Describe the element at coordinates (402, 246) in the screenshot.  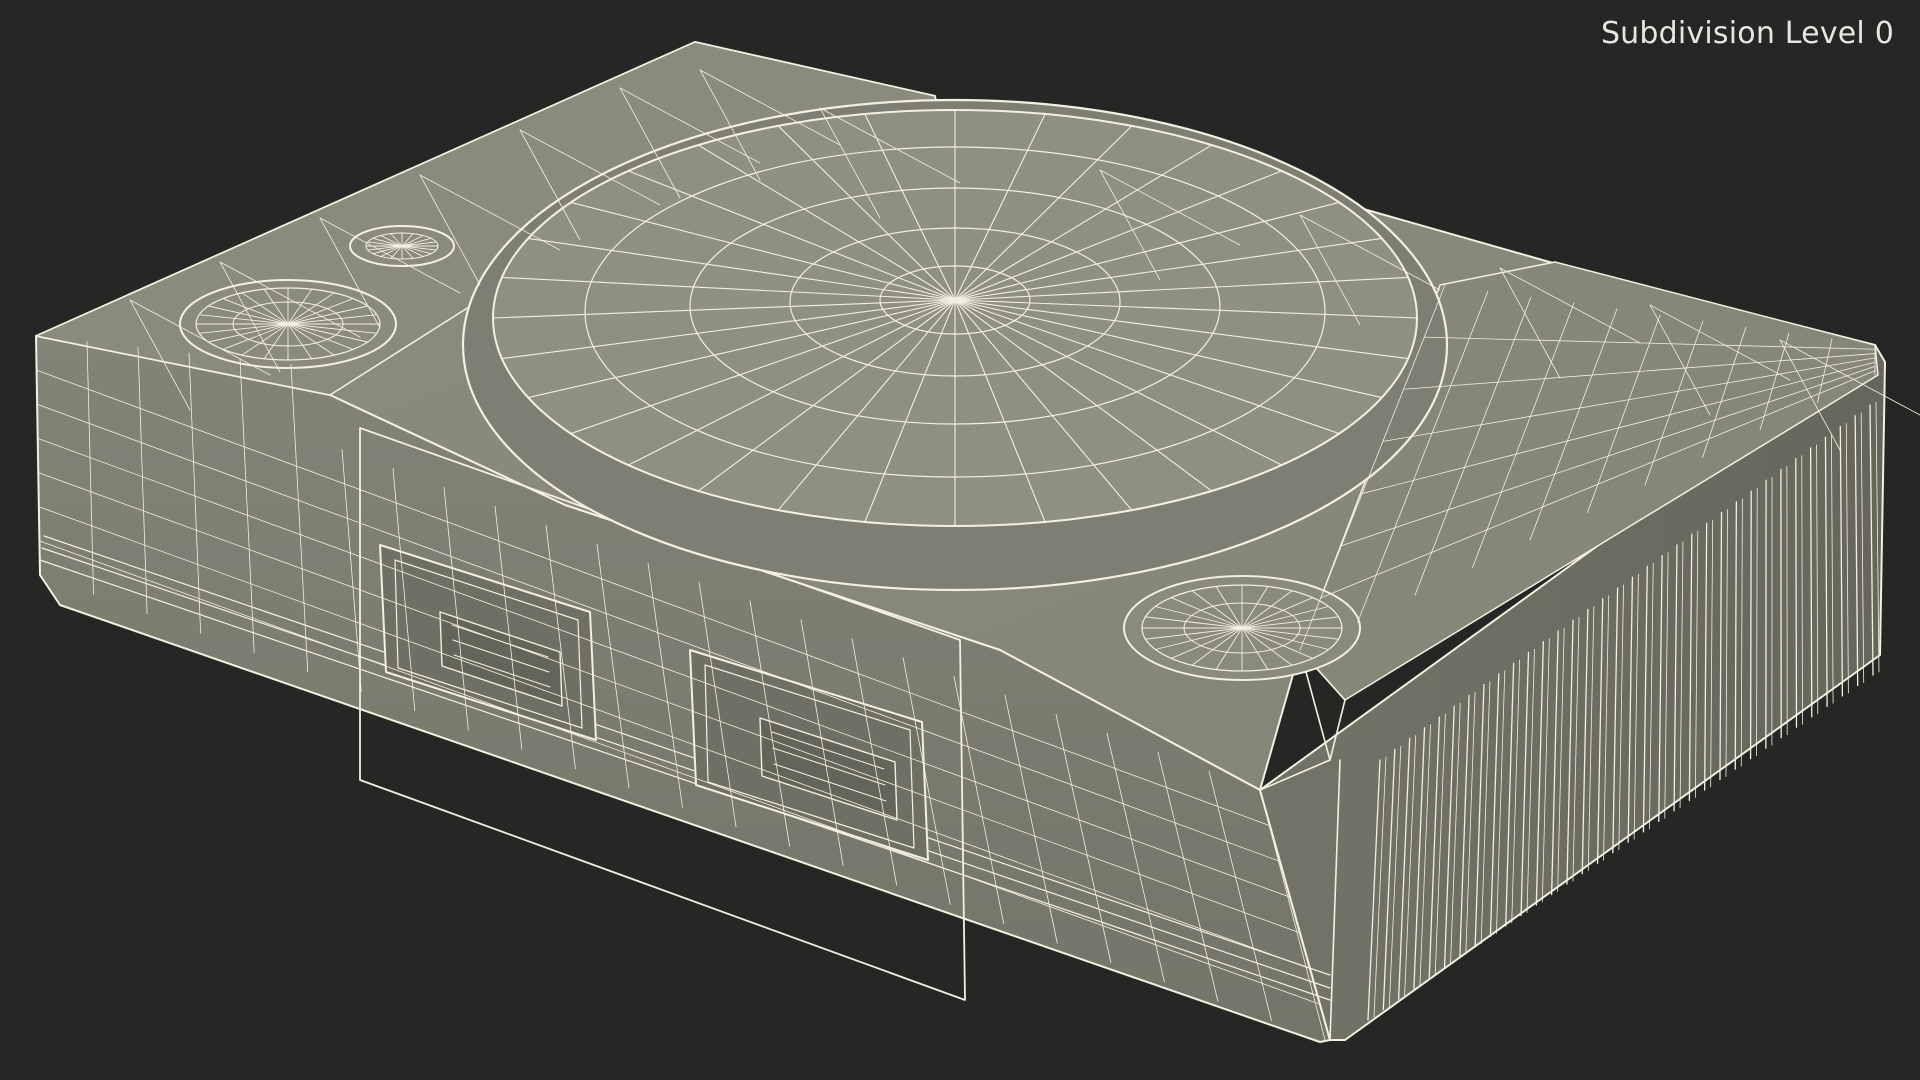
I see `reset-button` at that location.